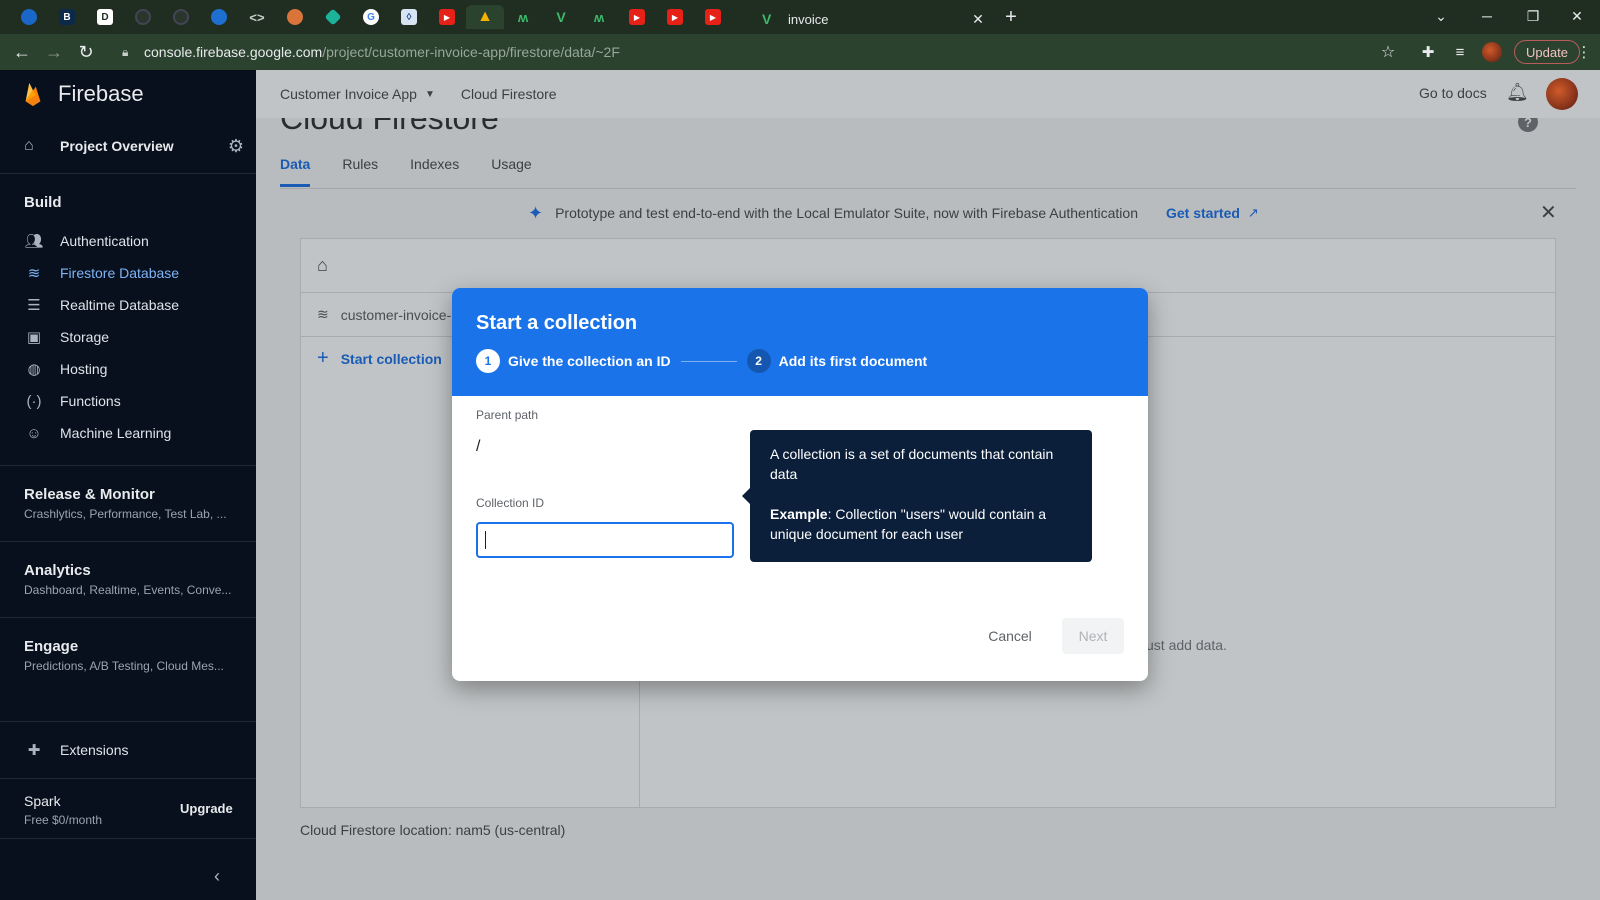 The width and height of the screenshot is (1600, 900). Describe the element at coordinates (257, 17) in the screenshot. I see `tab-favicon: <>` at that location.